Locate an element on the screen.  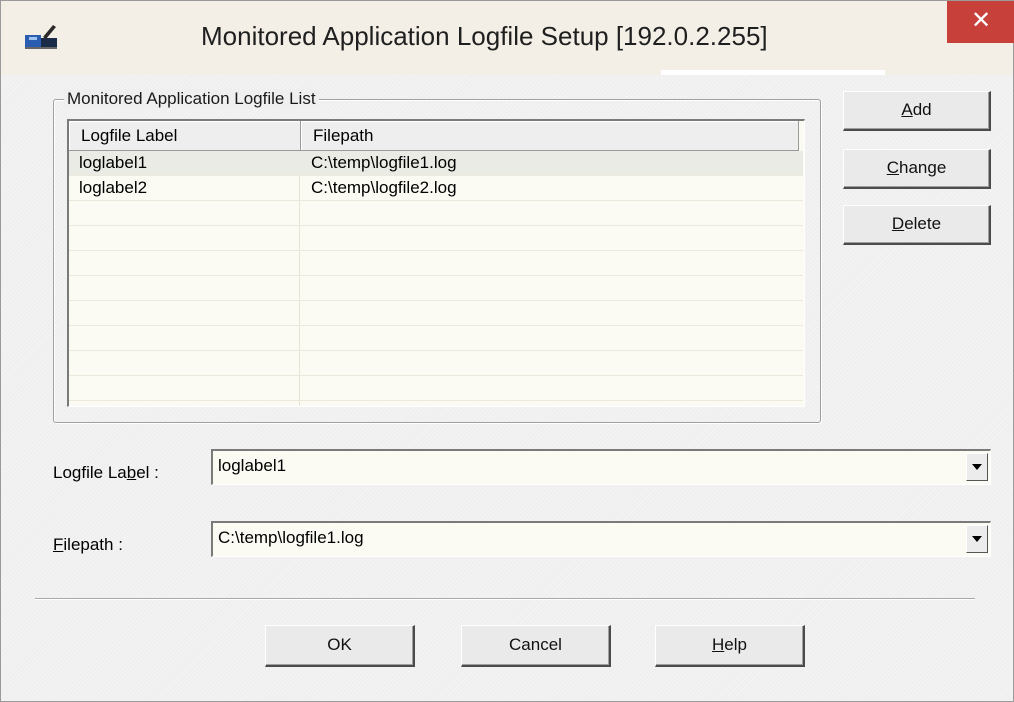
logfile-label-caption: Logfile Label : is located at coordinates (106, 473).